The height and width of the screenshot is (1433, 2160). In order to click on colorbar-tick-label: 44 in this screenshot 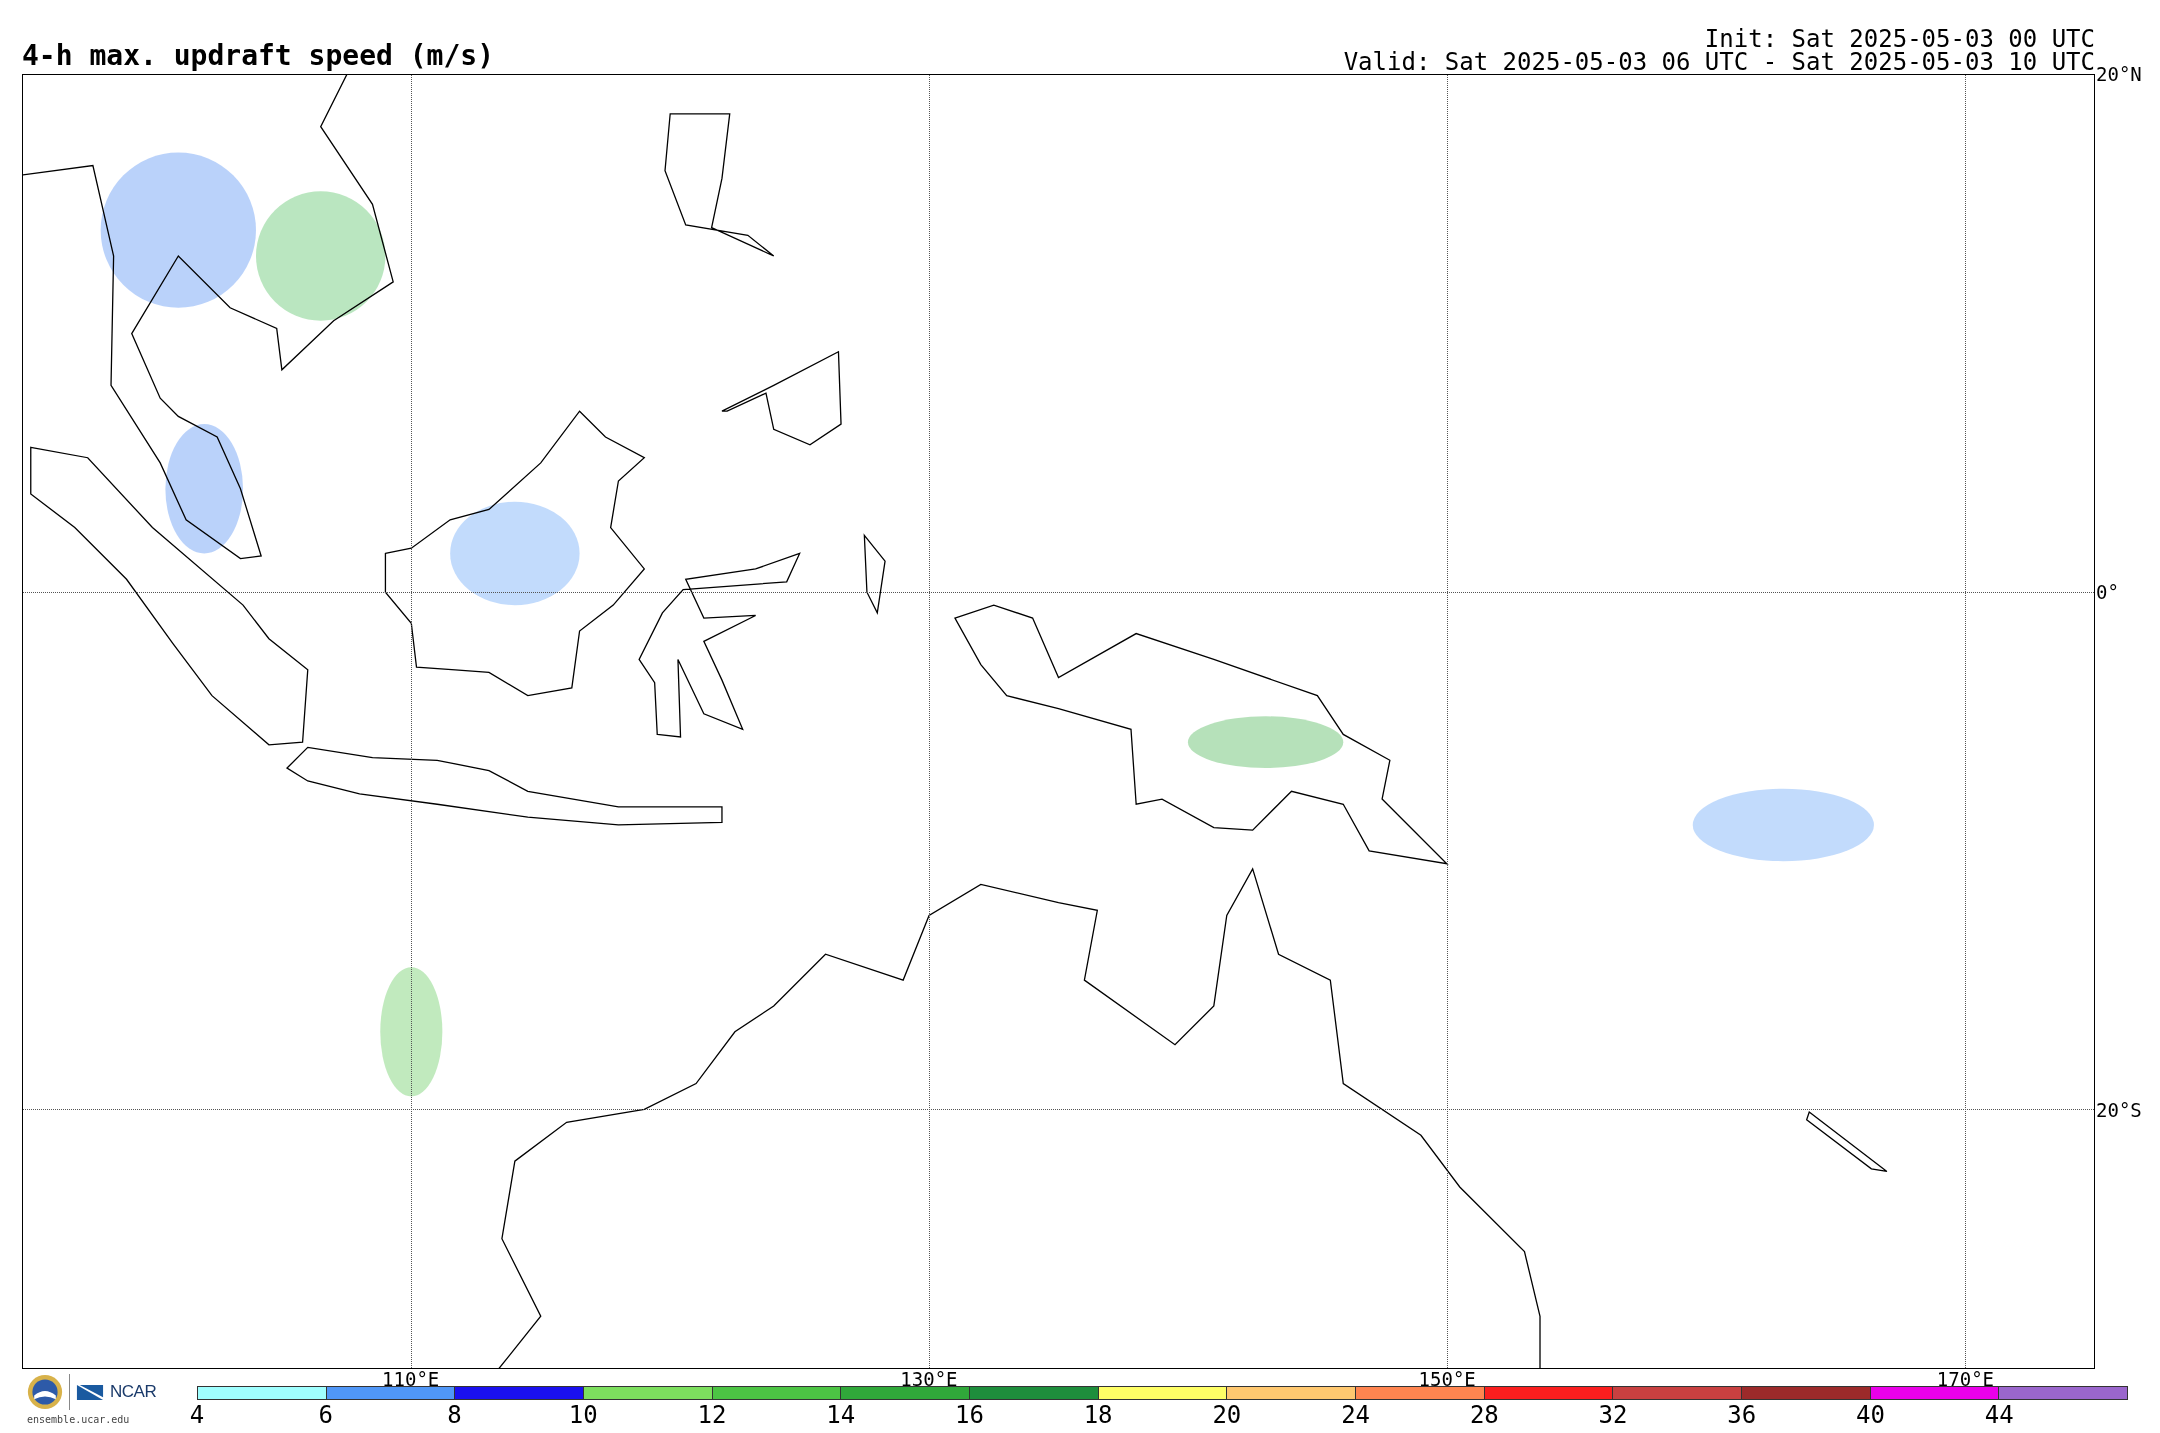, I will do `click(1999, 1415)`.